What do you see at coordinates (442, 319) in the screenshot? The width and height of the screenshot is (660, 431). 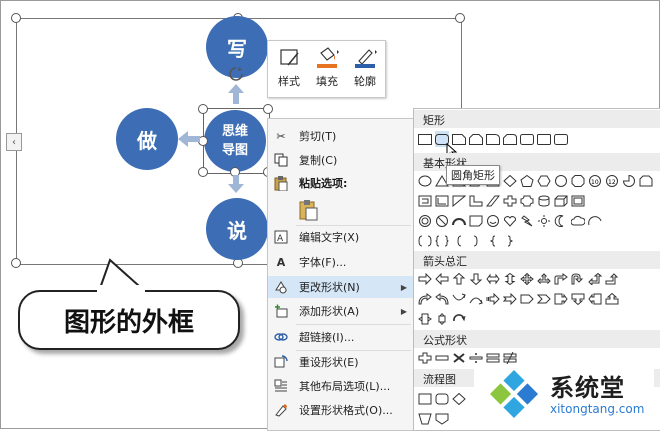 I see `shape-quad-arrow-callout` at bounding box center [442, 319].